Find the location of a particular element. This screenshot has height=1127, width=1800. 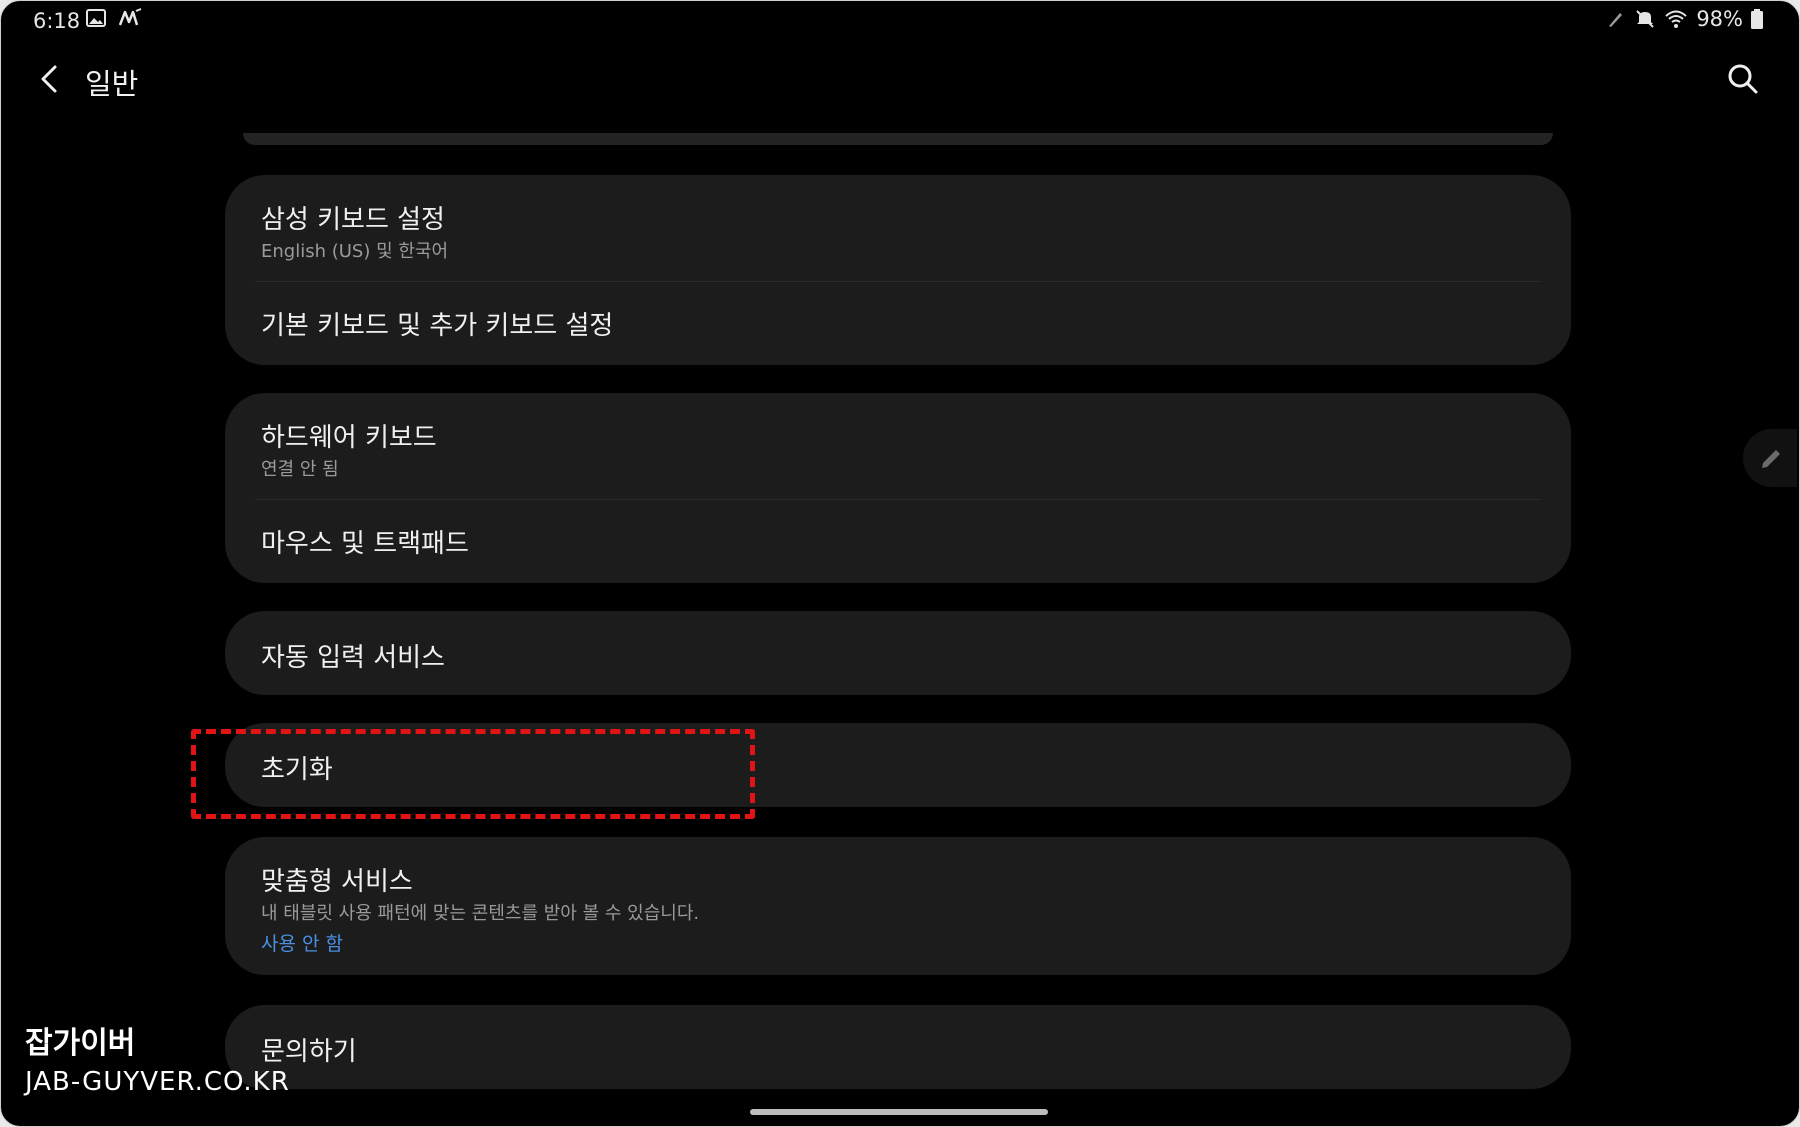

battery-percent: 98% is located at coordinates (1719, 19).